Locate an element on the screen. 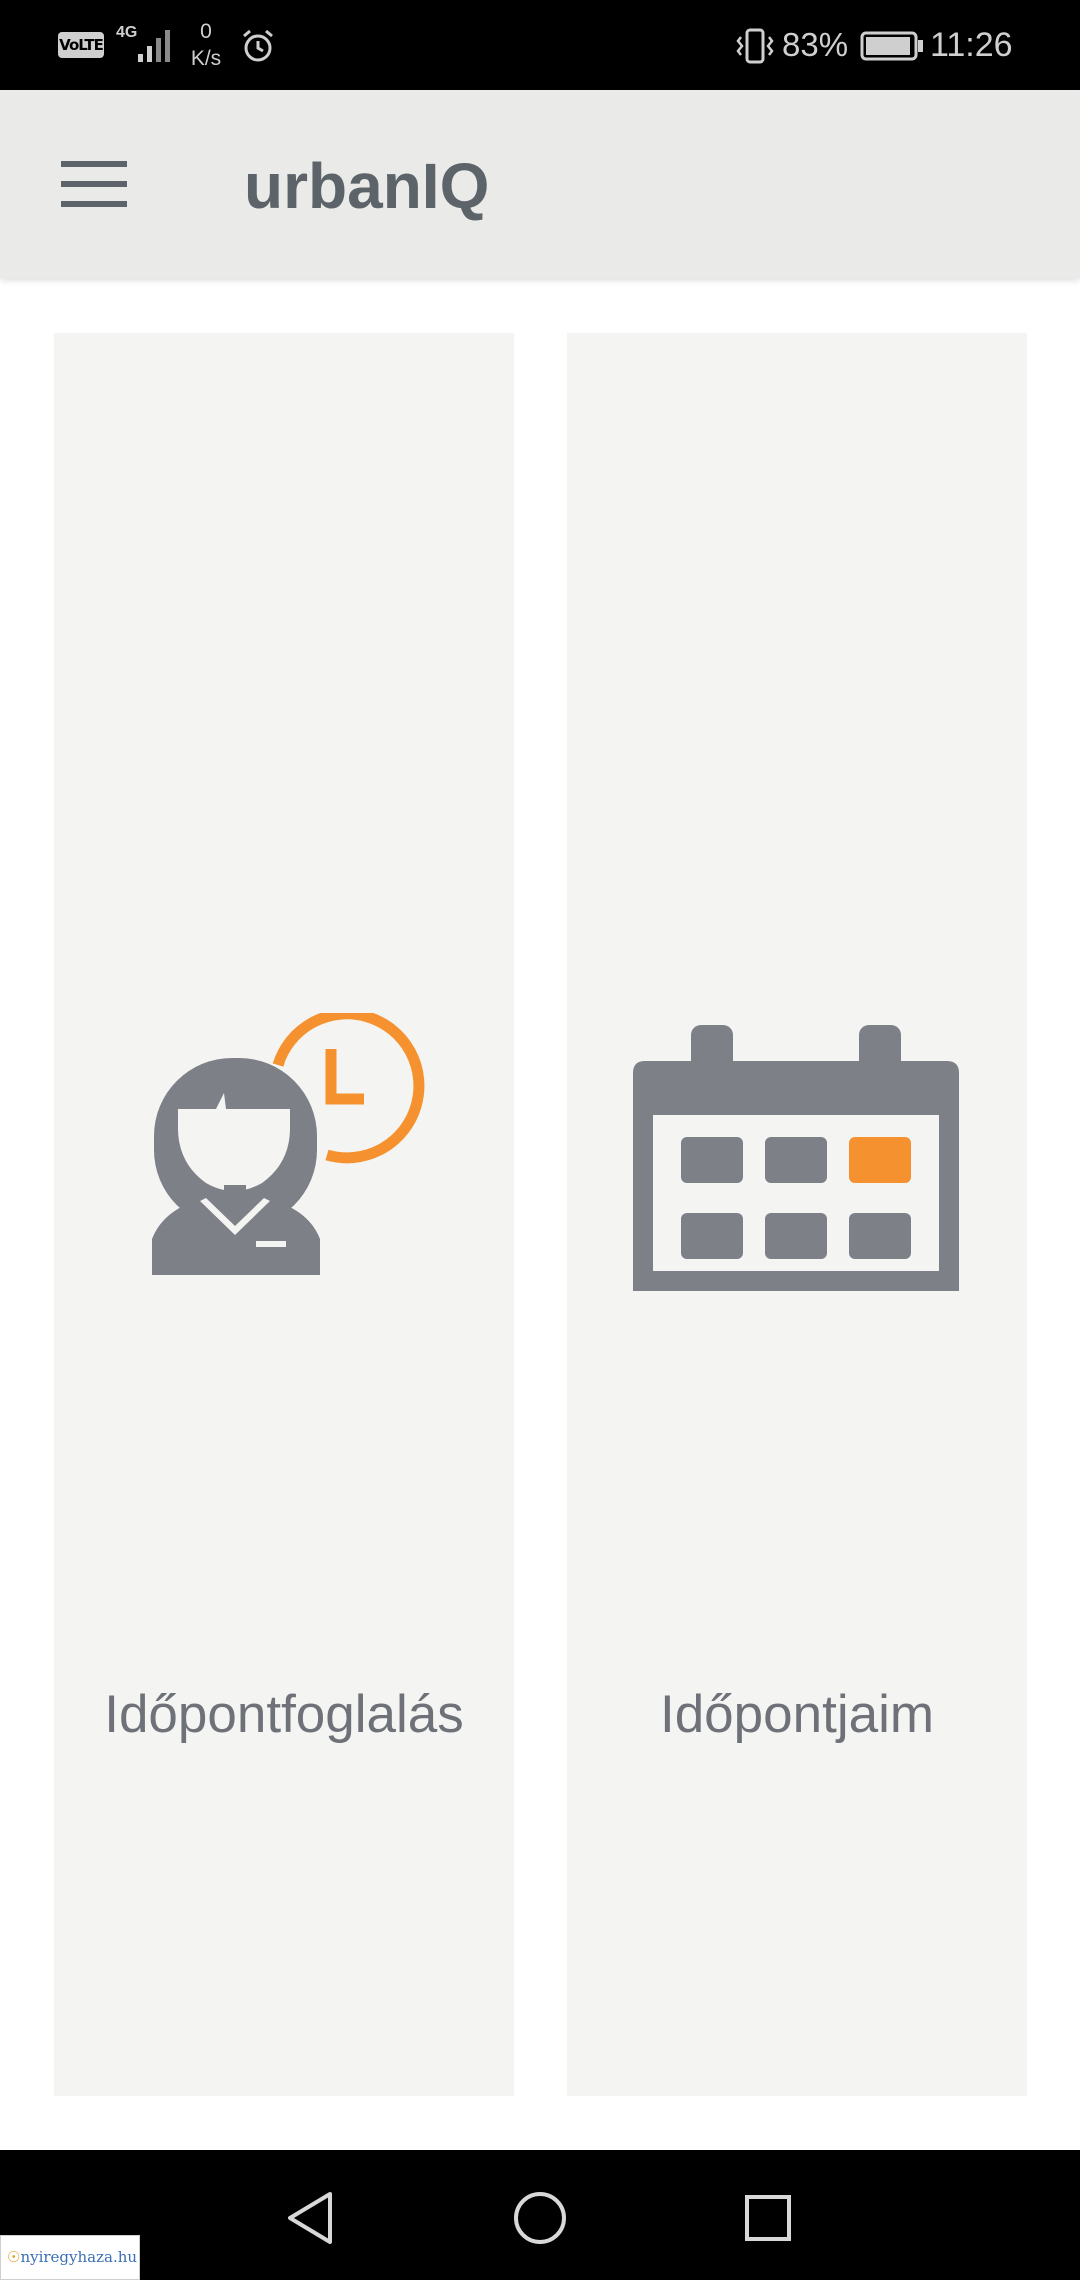 This screenshot has height=2280, width=1080. system-navigation-bar is located at coordinates (540, 2215).